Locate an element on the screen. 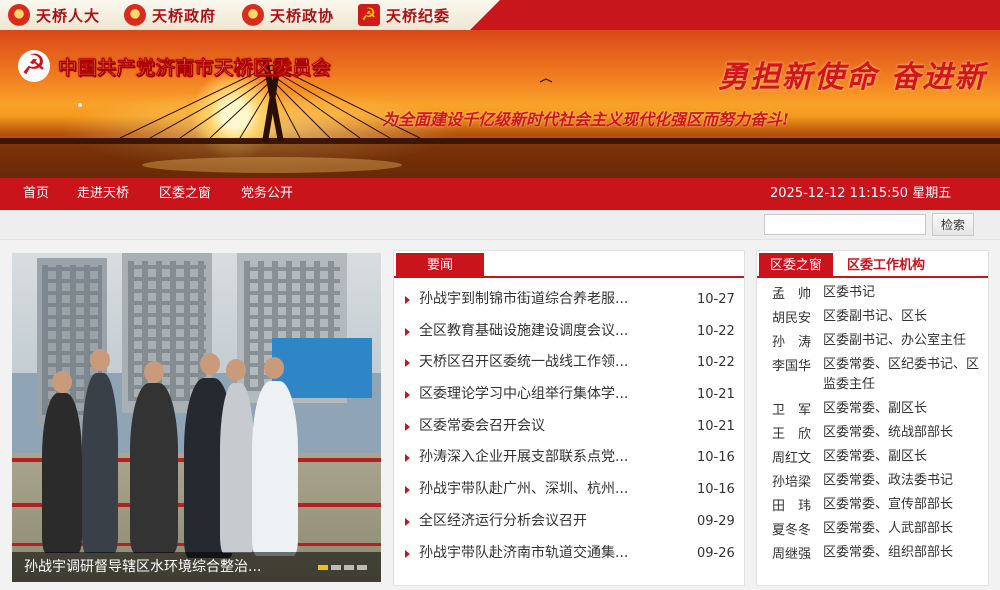  news-item: 孙战宇带队赴广州、深圳、杭州... 10-16 is located at coordinates (569, 490).